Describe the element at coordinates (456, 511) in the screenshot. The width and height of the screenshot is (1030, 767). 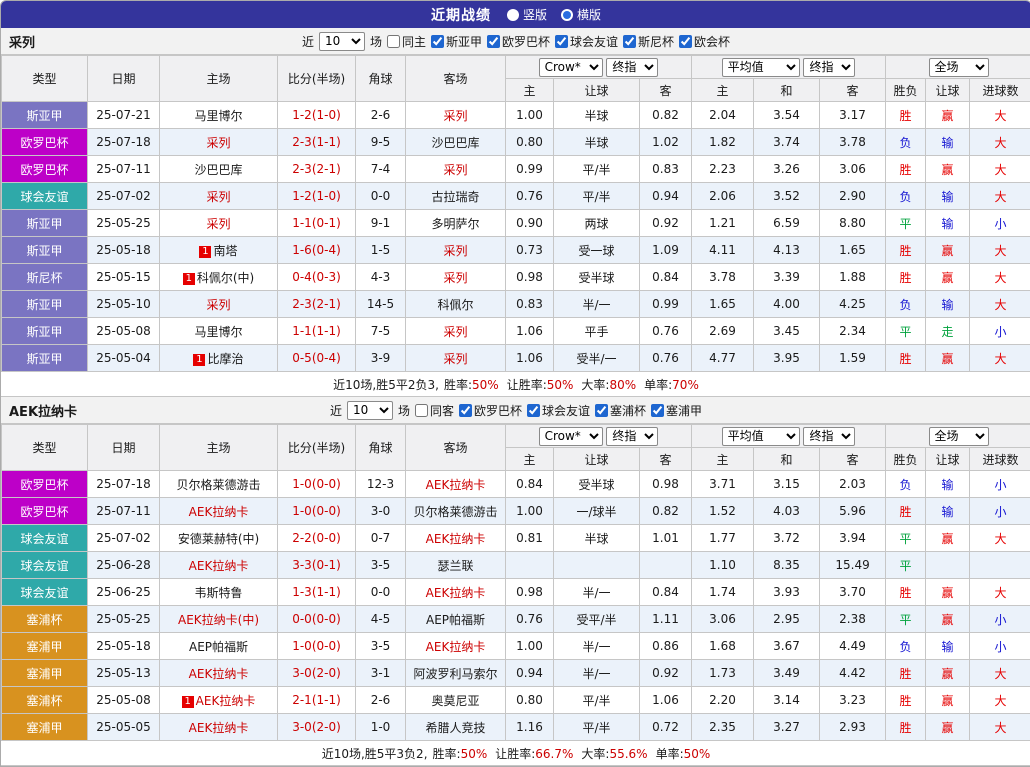
I see `away-team: 贝尔格莱德游击` at that location.